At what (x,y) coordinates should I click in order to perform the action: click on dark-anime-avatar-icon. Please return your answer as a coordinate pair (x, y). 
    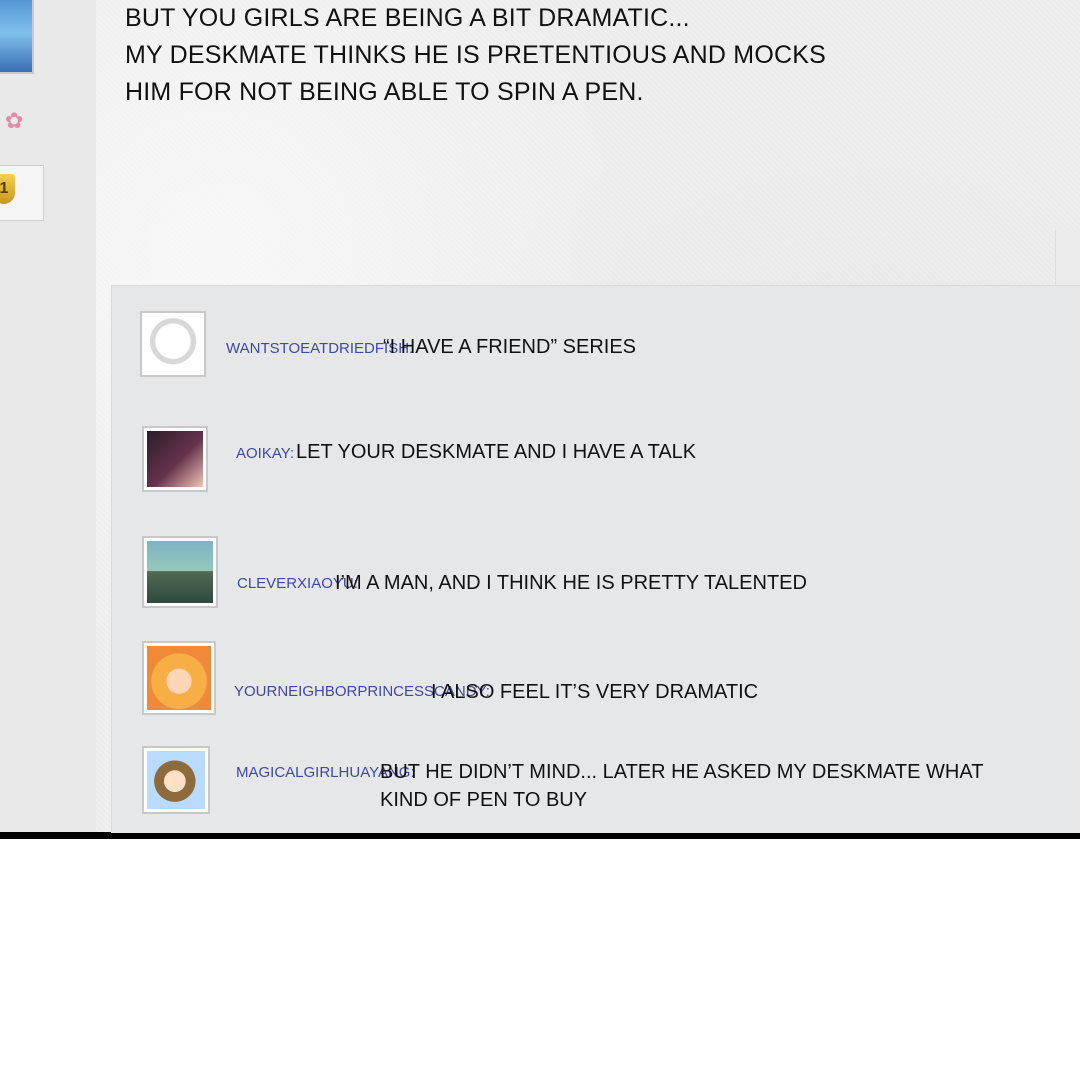
    Looking at the image, I should click on (175, 459).